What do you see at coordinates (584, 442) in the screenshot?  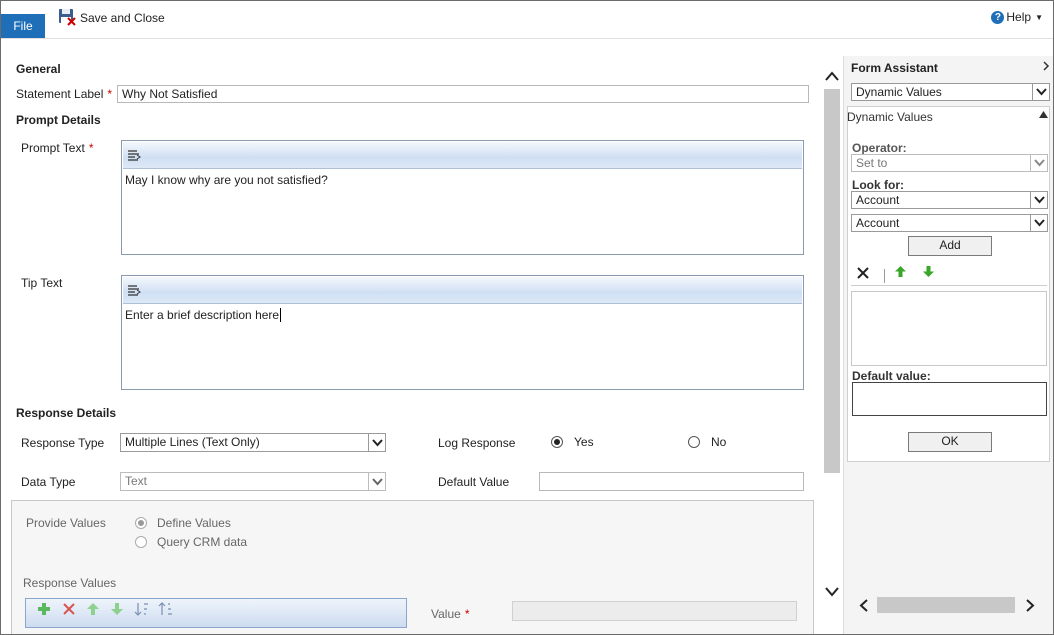 I see `yes-label: Yes` at bounding box center [584, 442].